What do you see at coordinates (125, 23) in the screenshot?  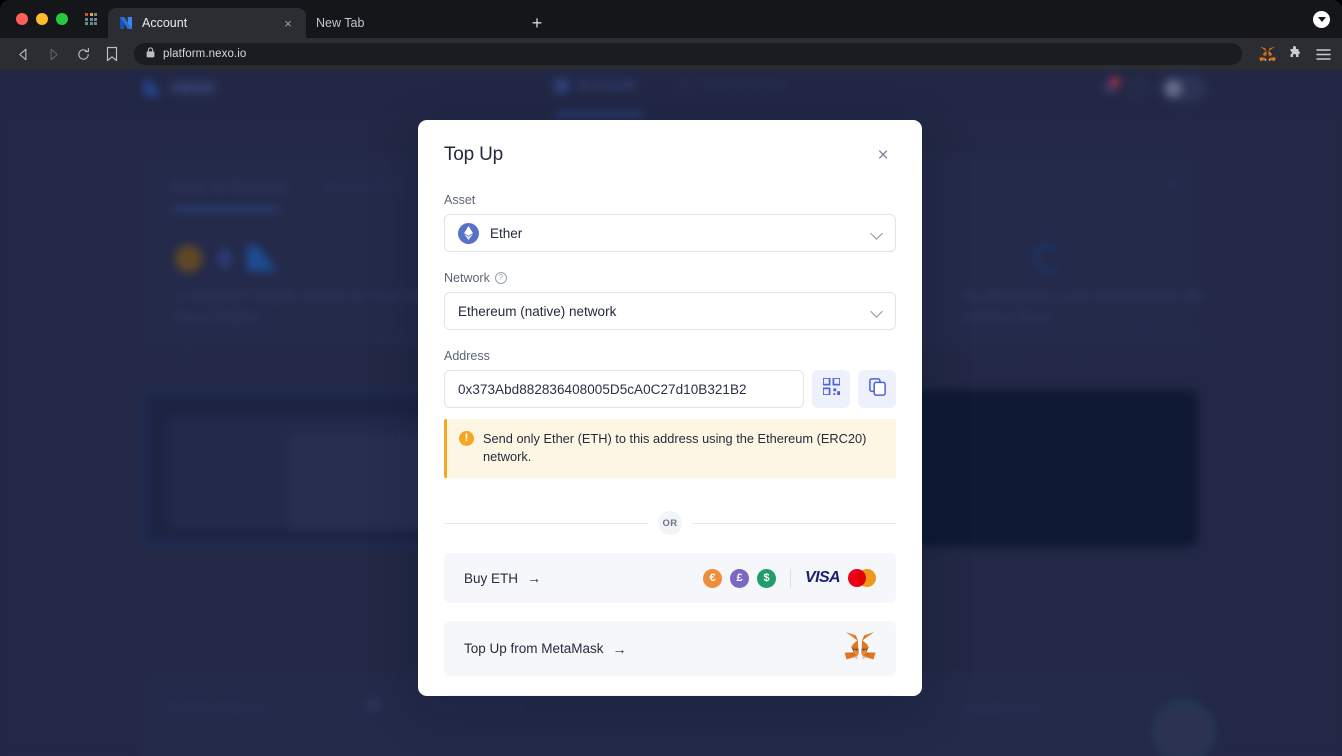 I see `nexo-favicon` at bounding box center [125, 23].